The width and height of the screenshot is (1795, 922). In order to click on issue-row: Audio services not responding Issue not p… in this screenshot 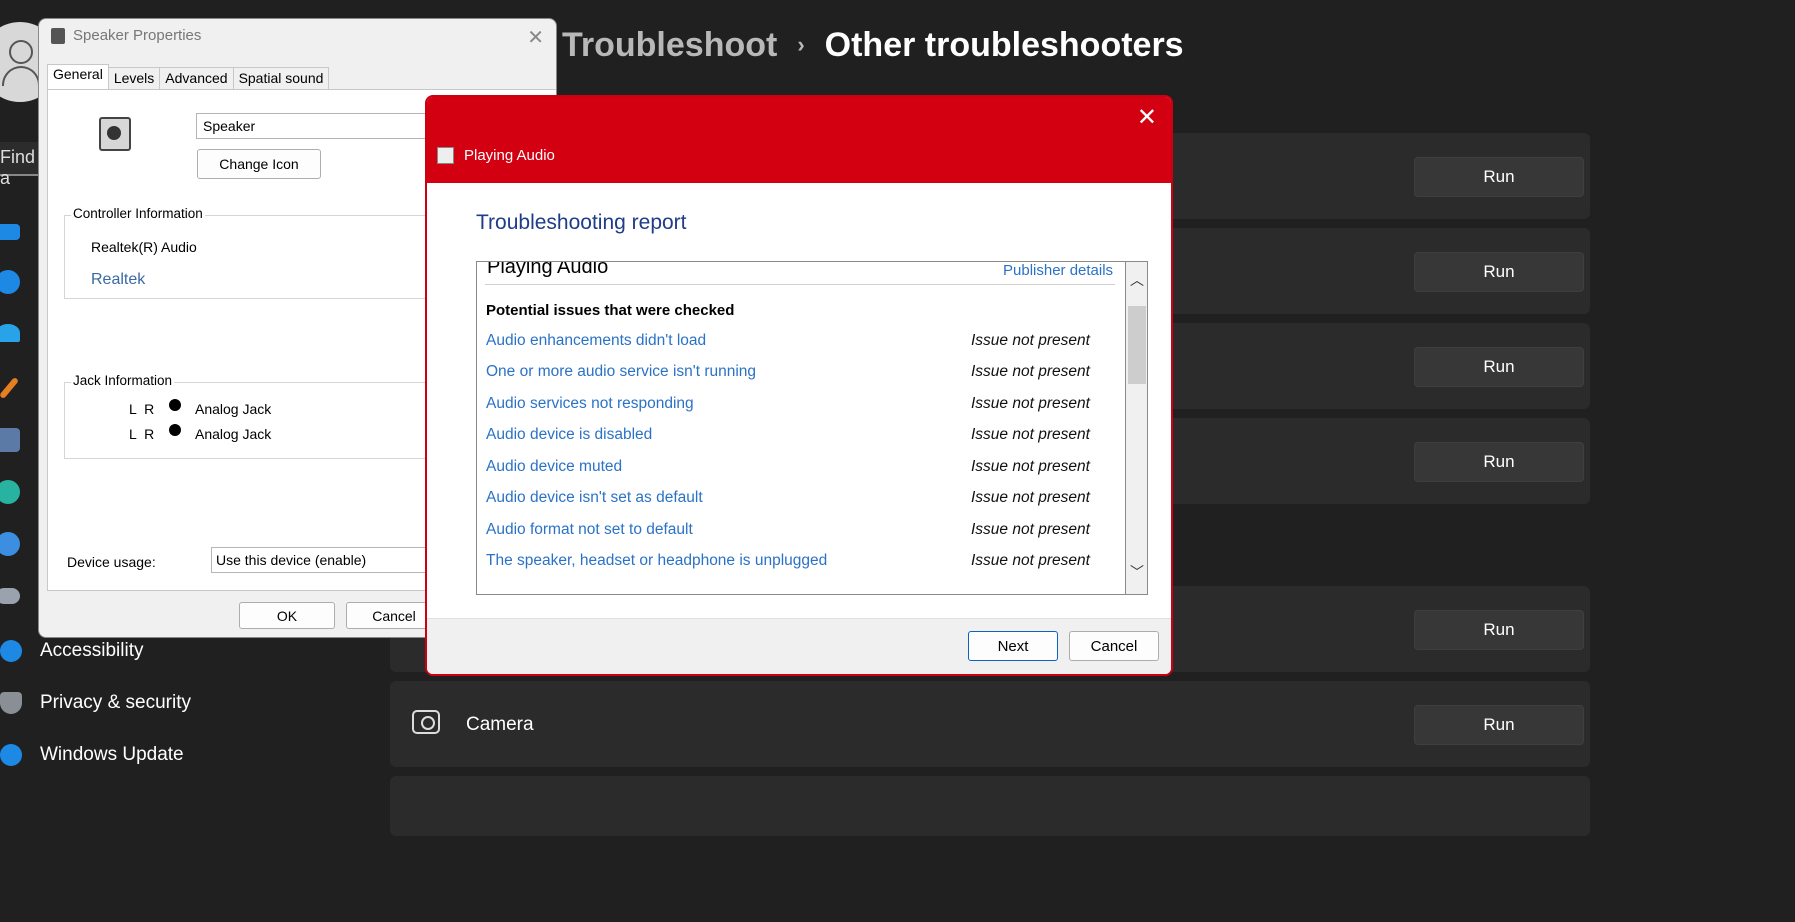, I will do `click(788, 404)`.